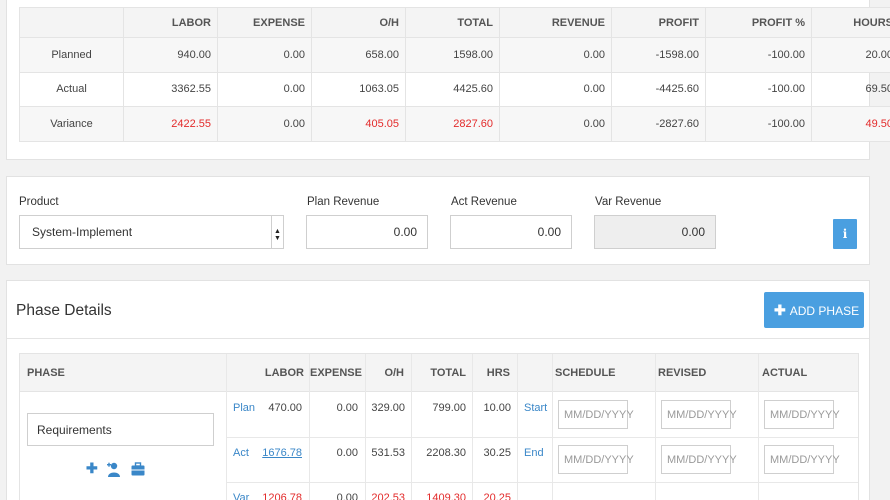 This screenshot has width=890, height=500. I want to click on profit-cell: -2827.60, so click(658, 124).